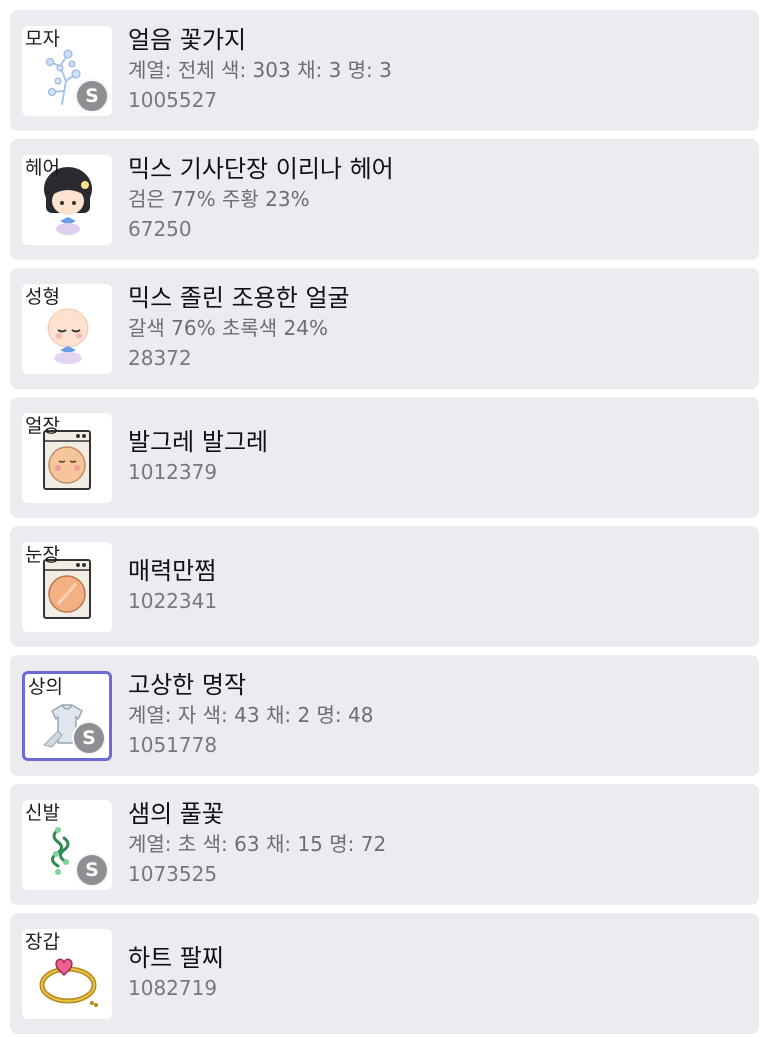 Image resolution: width=773 pixels, height=1037 pixels. What do you see at coordinates (42, 426) in the screenshot?
I see `slot-label: 얼장` at bounding box center [42, 426].